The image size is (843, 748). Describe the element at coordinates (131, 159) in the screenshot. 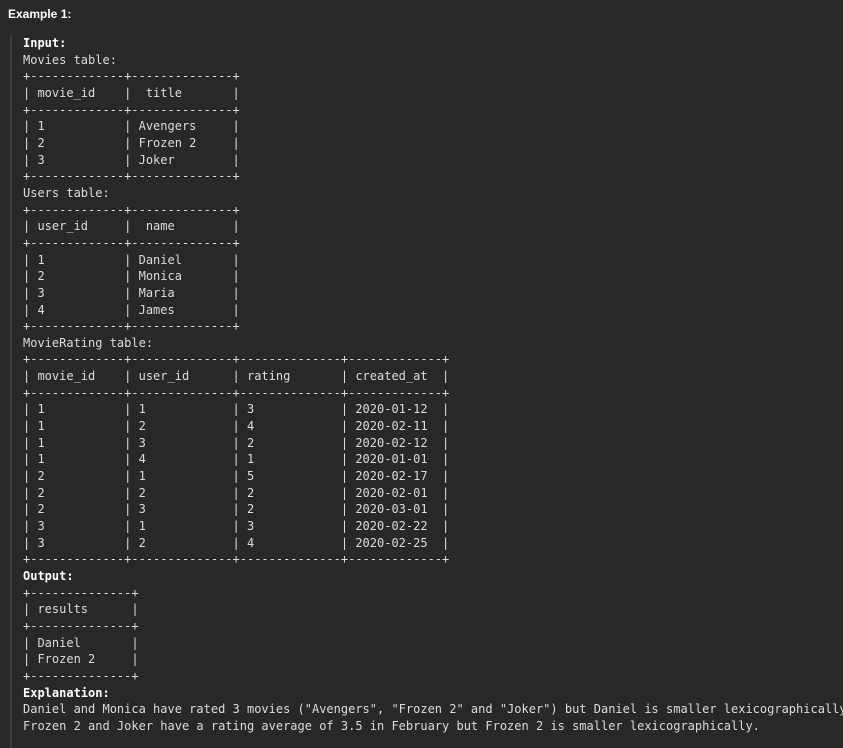

I see `table-row: | 3 | Joker |` at that location.